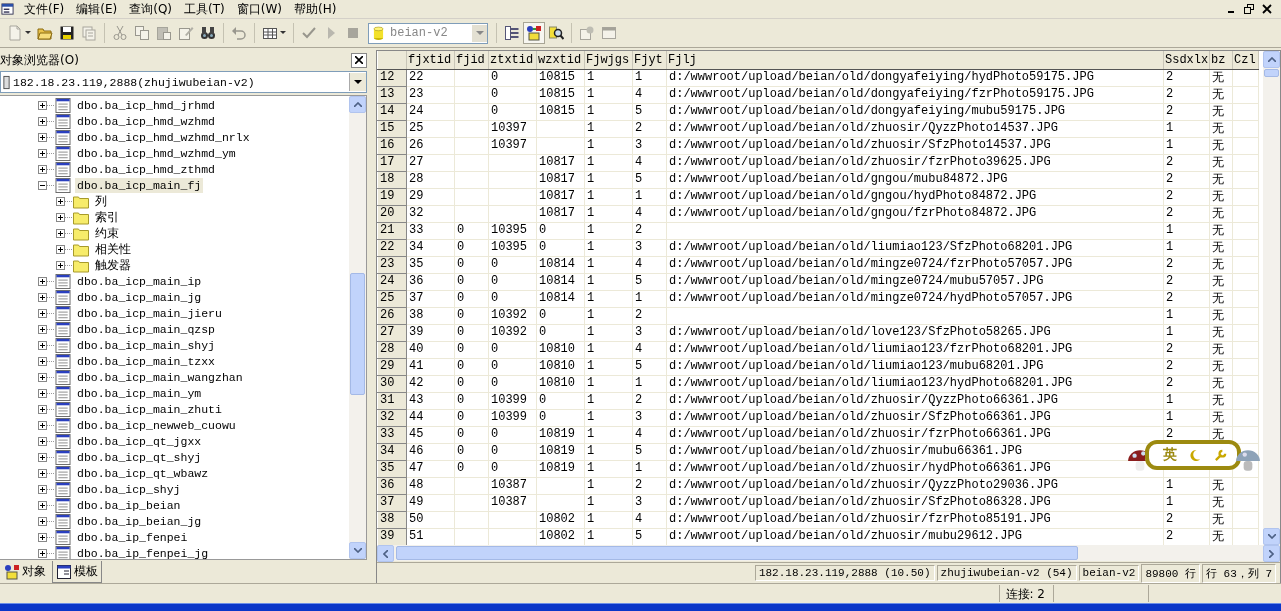 This screenshot has height=611, width=1281. What do you see at coordinates (146, 361) in the screenshot?
I see `tree-item: dbo.ba_icp_main_tzxx` at bounding box center [146, 361].